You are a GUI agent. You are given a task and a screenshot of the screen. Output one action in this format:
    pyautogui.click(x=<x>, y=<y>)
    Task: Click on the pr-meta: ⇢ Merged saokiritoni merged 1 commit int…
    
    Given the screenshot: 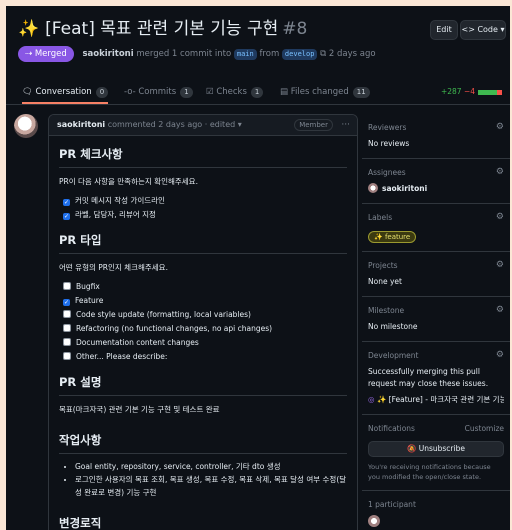 What is the action you would take?
    pyautogui.click(x=197, y=54)
    